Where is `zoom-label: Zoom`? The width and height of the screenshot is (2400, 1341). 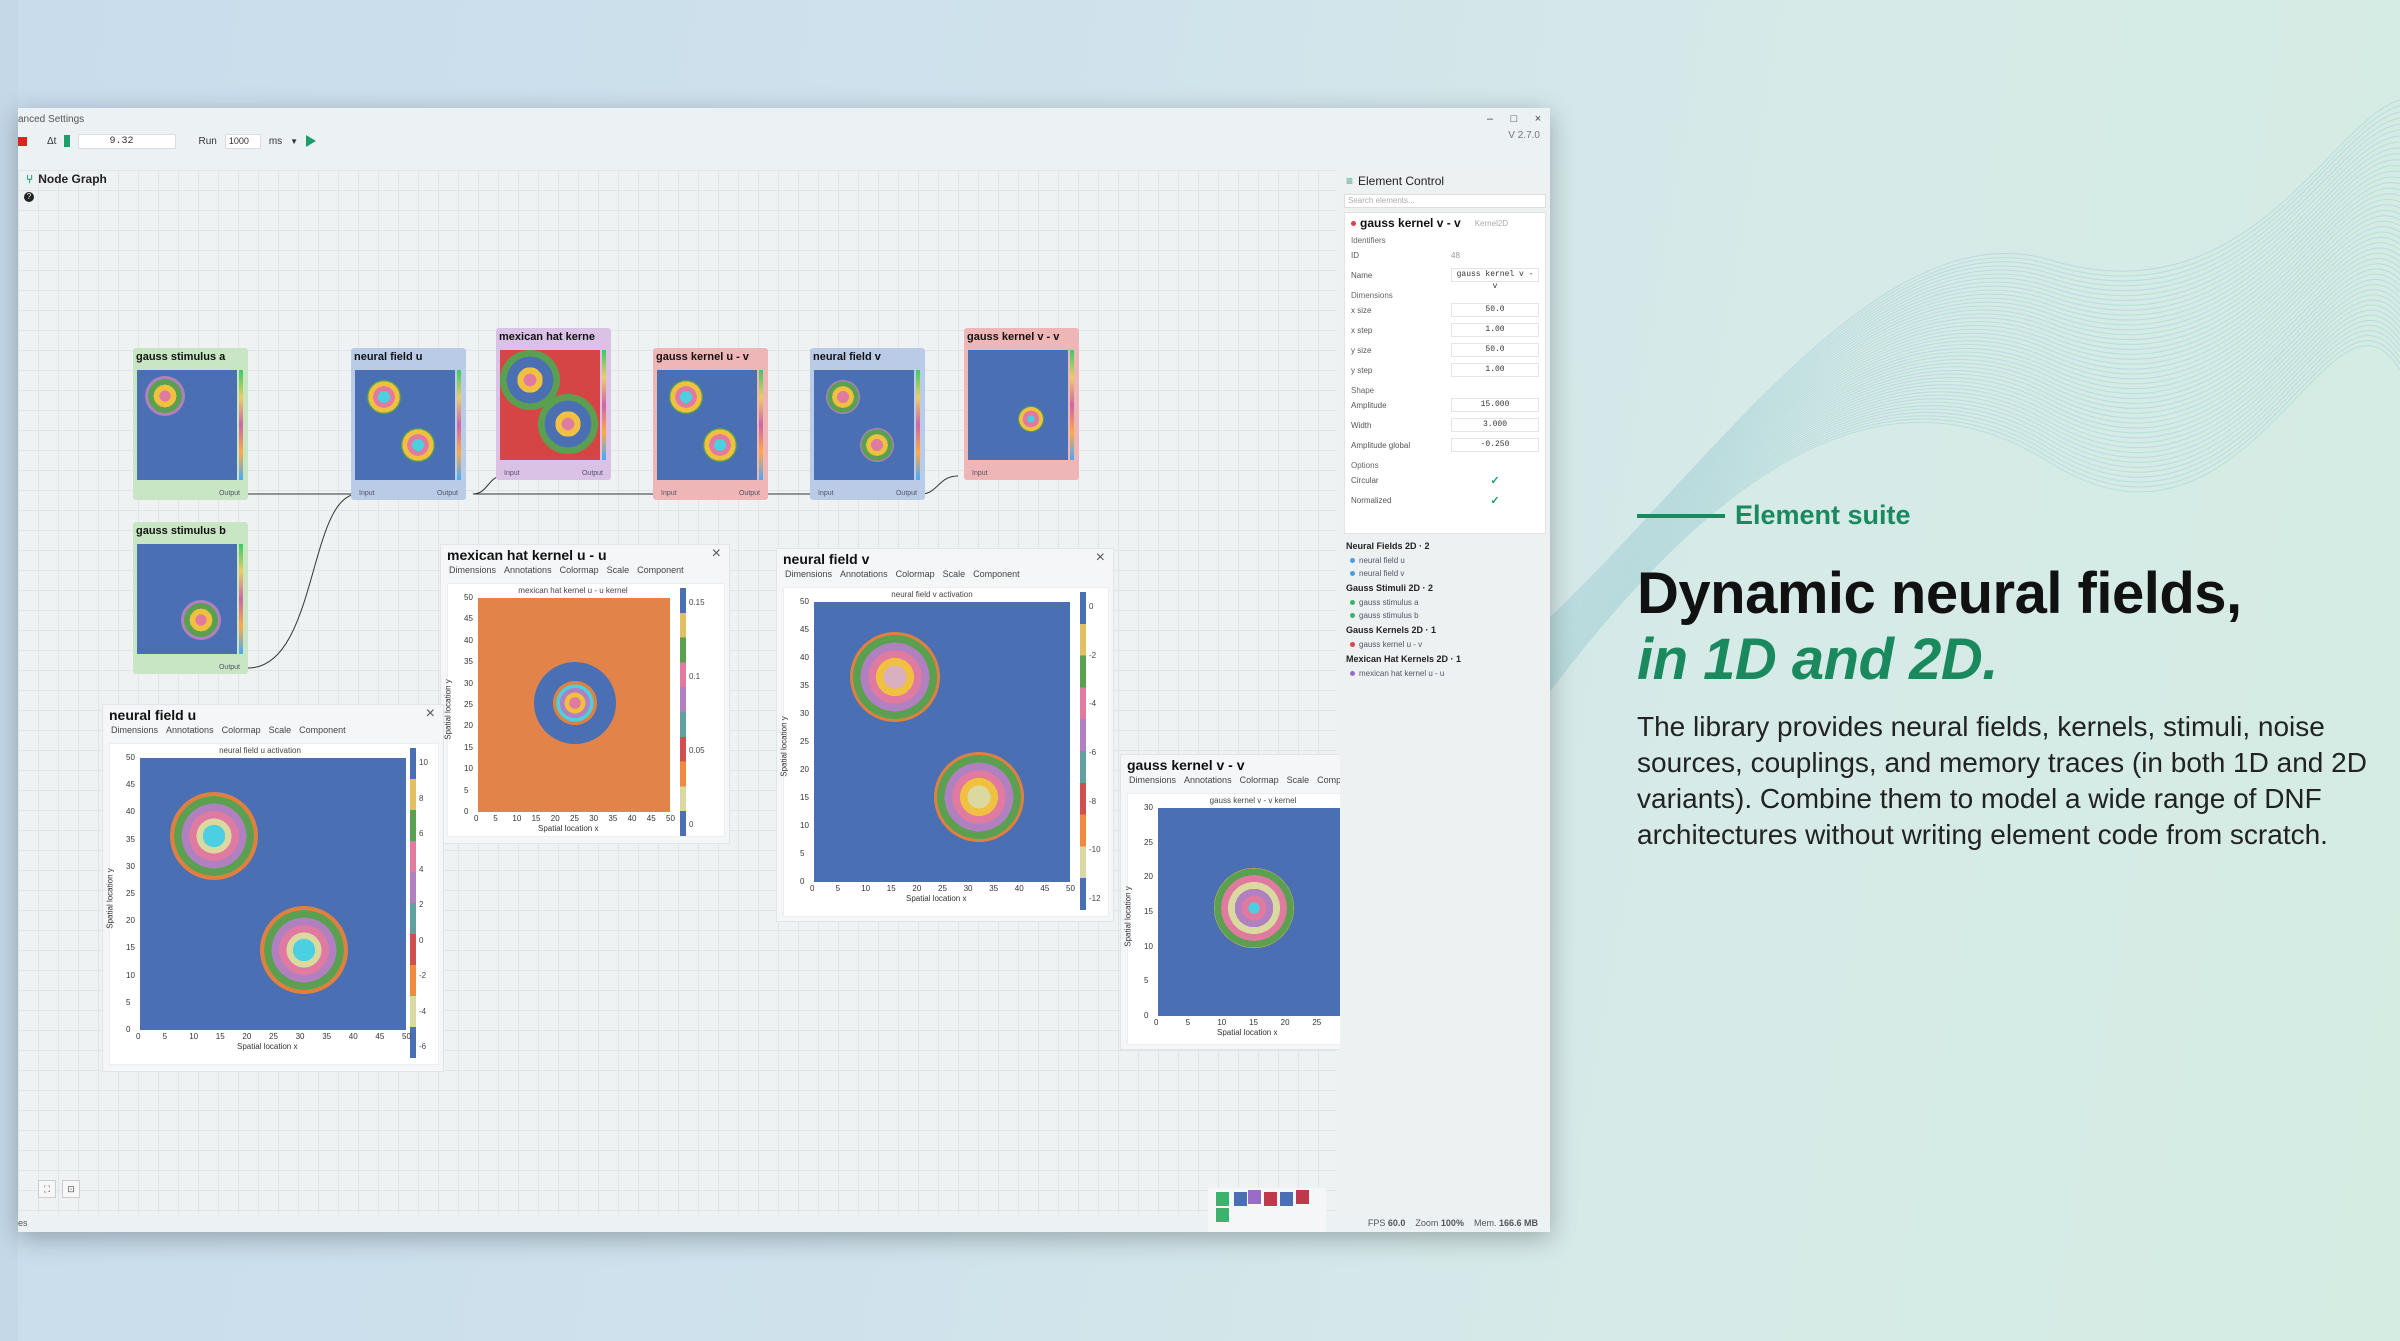
zoom-label: Zoom is located at coordinates (1427, 1223).